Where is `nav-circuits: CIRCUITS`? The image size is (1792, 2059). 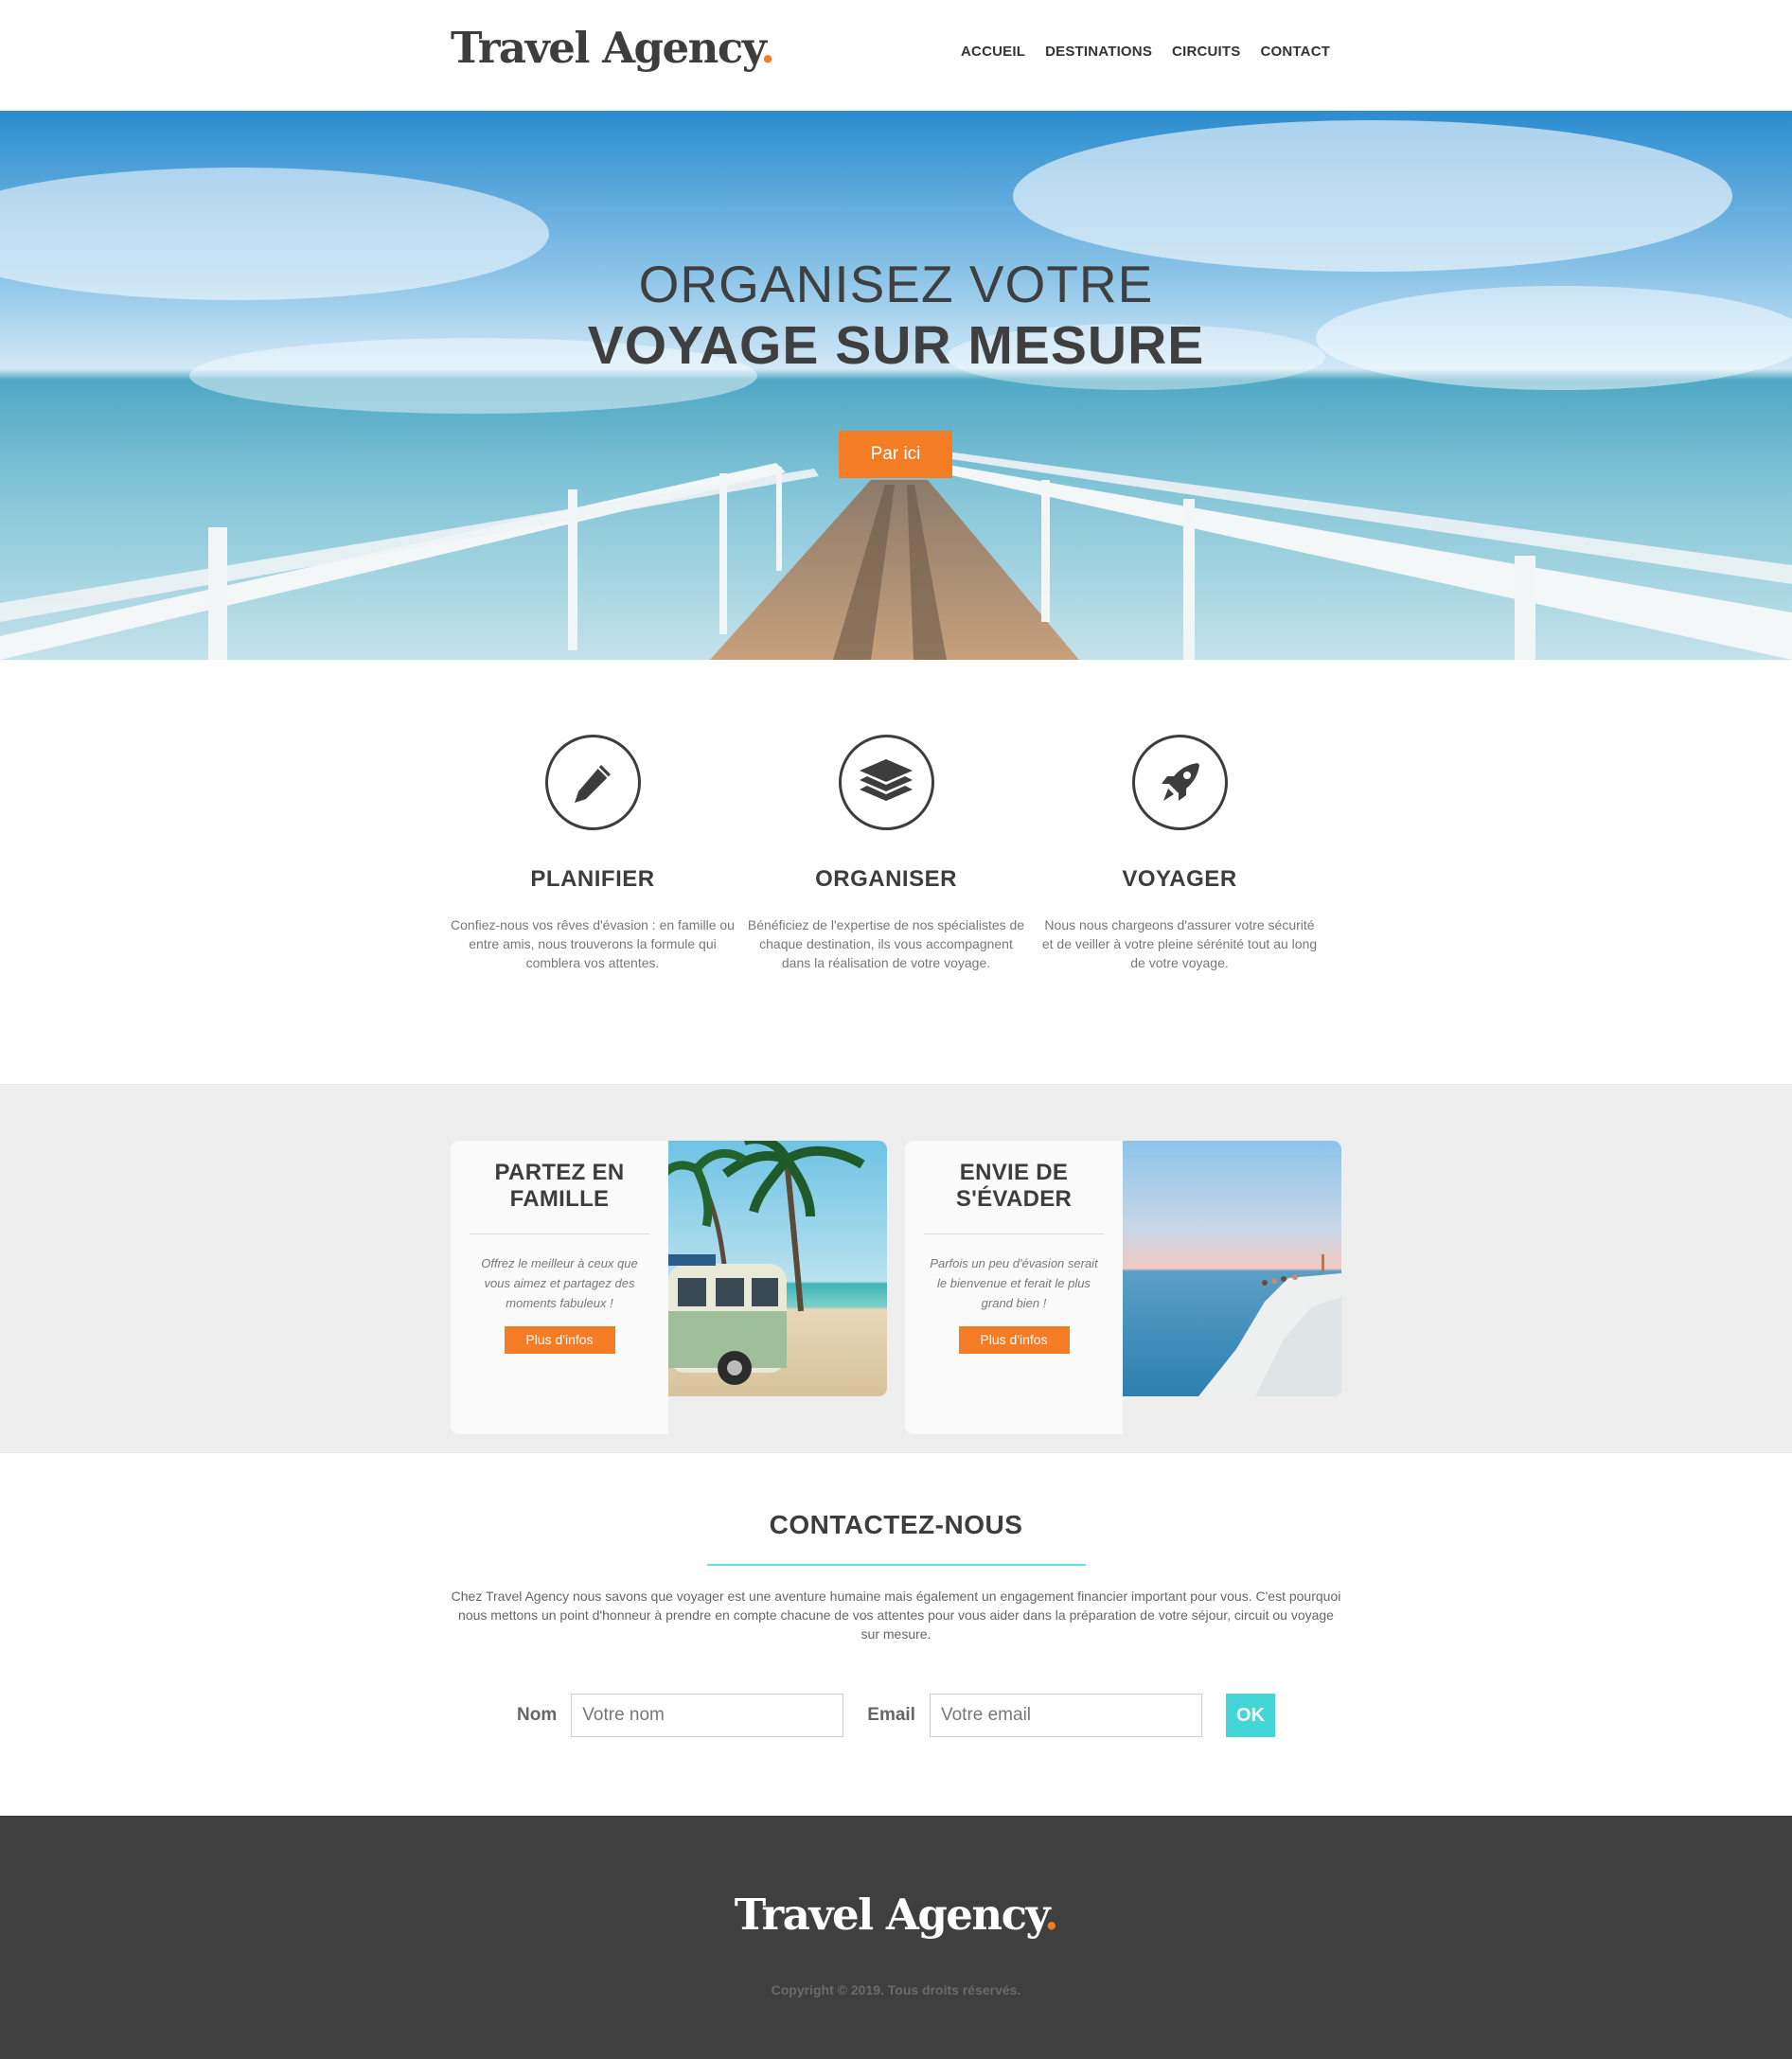 nav-circuits: CIRCUITS is located at coordinates (1206, 52).